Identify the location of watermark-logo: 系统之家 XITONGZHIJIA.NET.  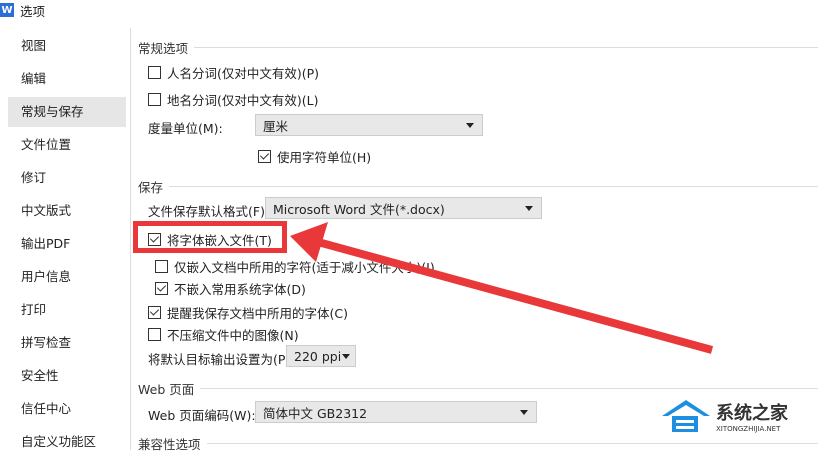
(724, 416).